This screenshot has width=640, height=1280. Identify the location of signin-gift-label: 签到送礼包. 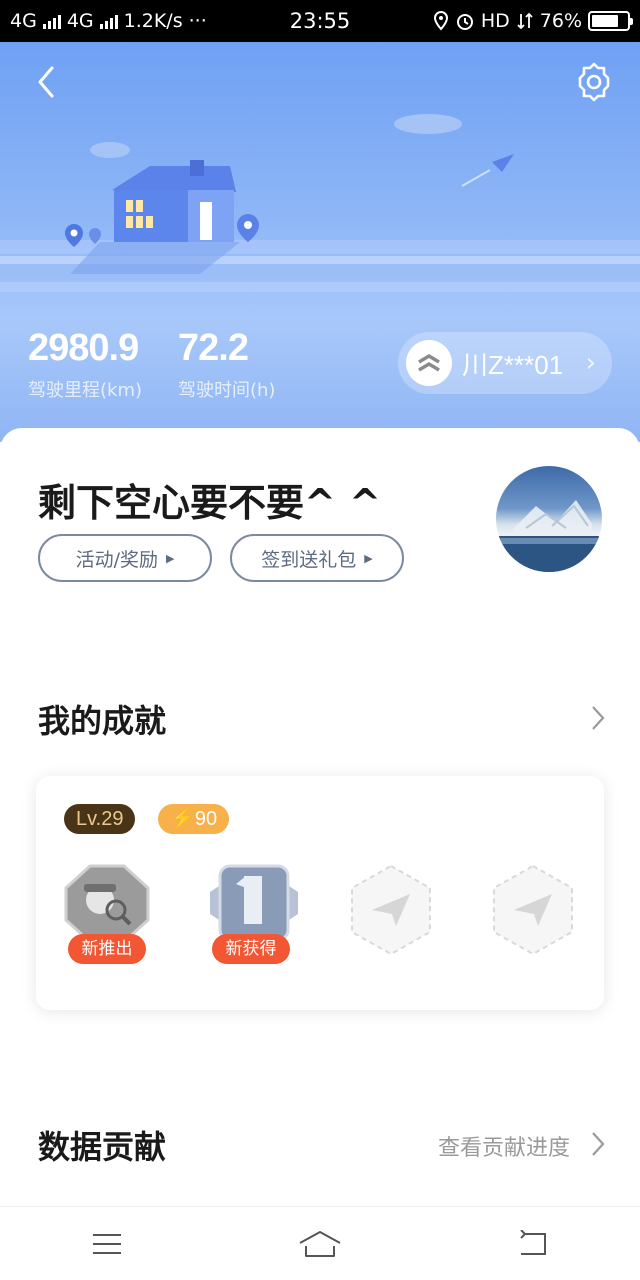
(309, 559).